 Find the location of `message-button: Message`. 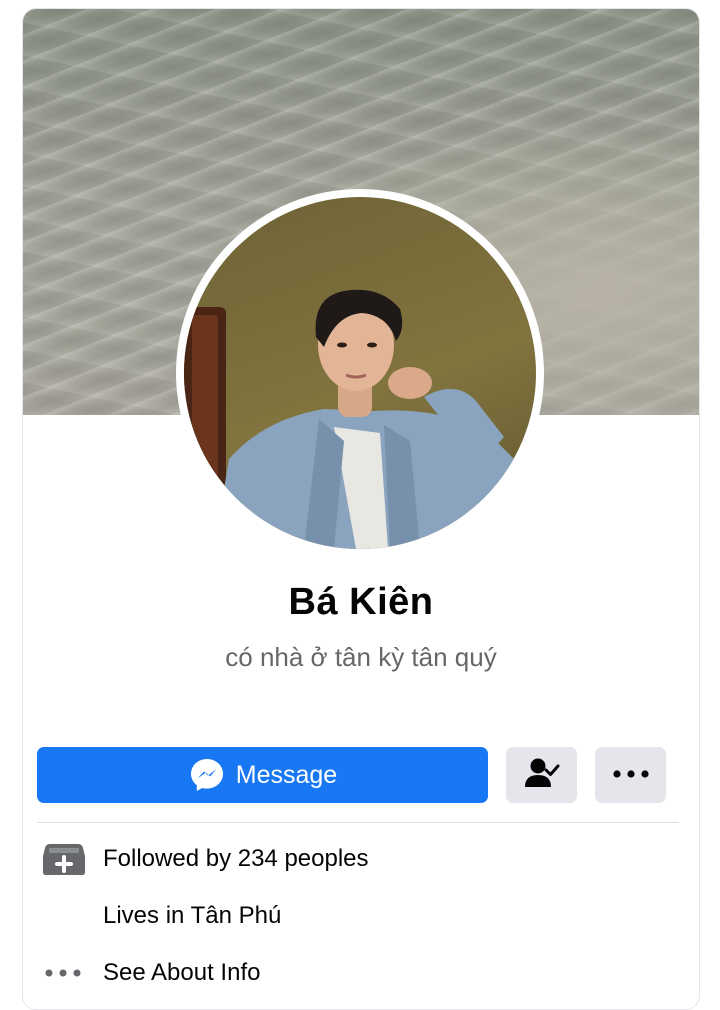

message-button: Message is located at coordinates (262, 775).